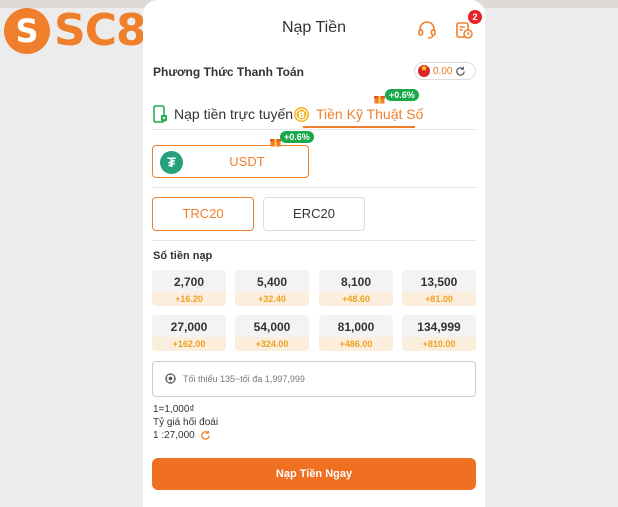 This screenshot has width=618, height=507. I want to click on amount-value: 134,999, so click(439, 327).